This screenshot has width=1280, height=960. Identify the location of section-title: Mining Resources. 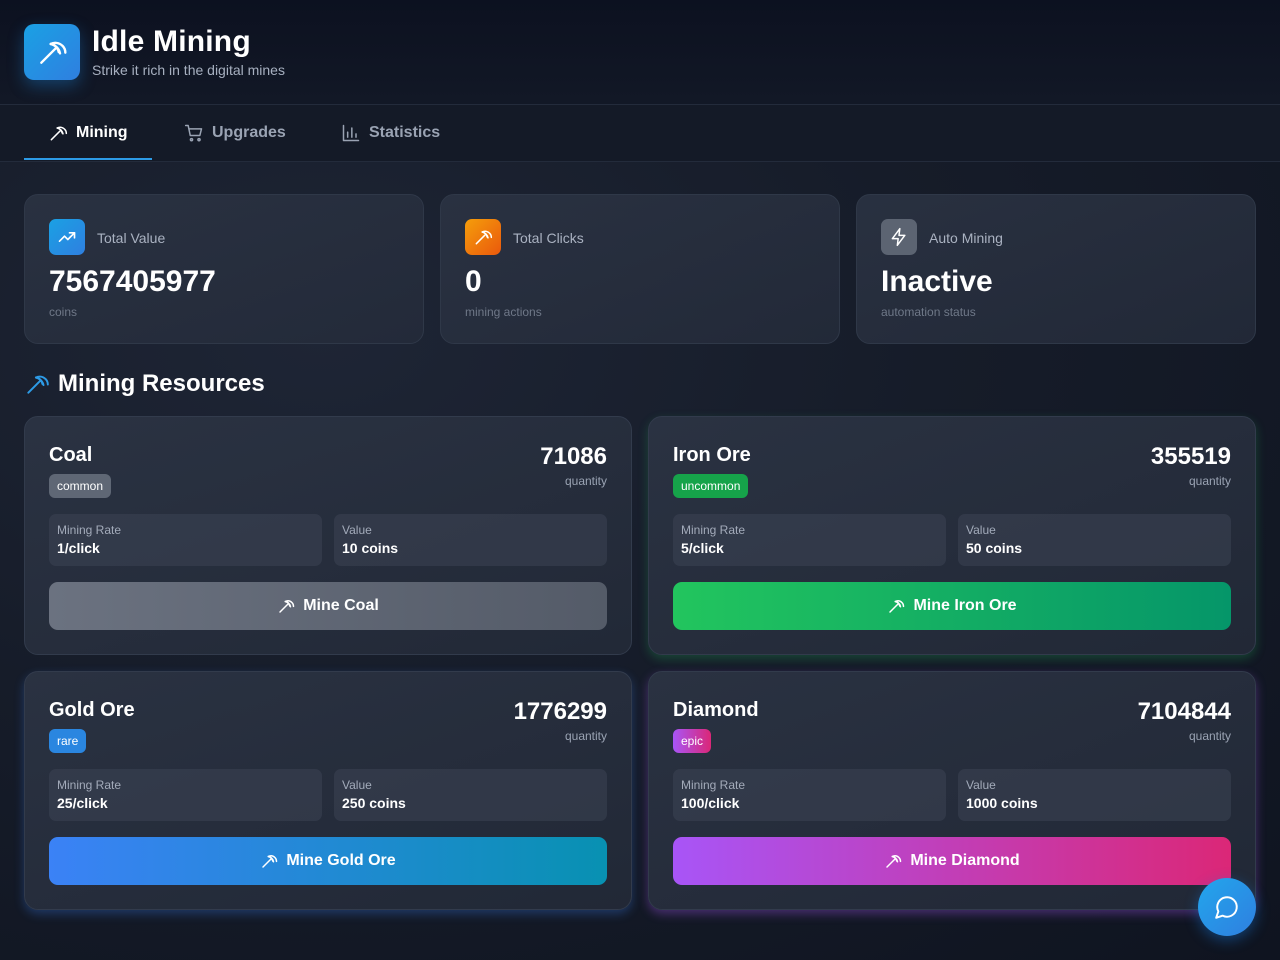
(161, 383).